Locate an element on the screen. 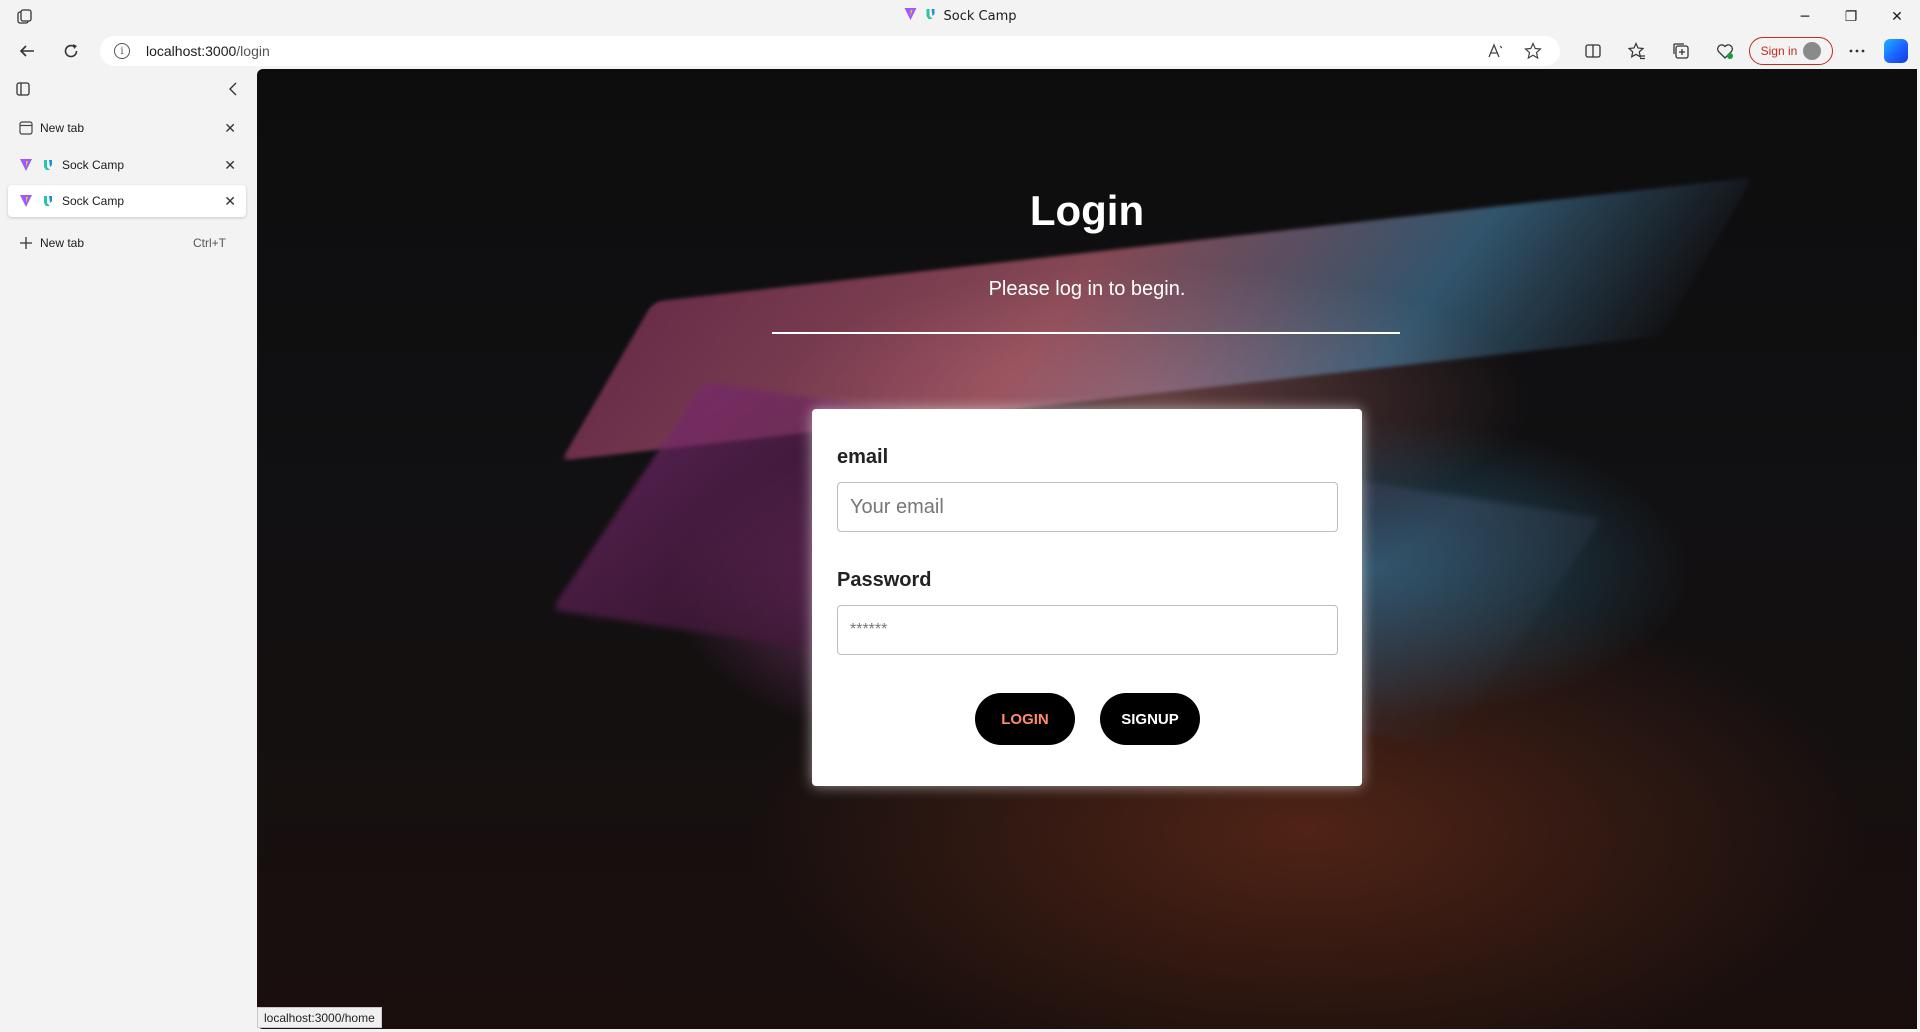 This screenshot has height=1032, width=1920. favorites-icon is located at coordinates (1636, 51).